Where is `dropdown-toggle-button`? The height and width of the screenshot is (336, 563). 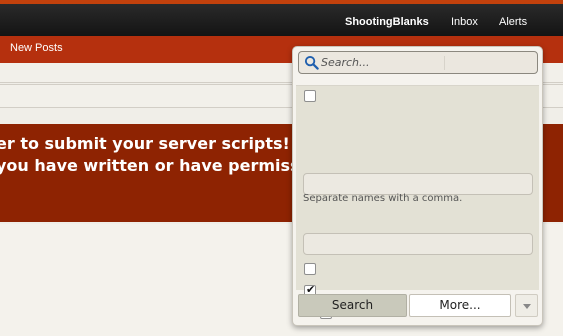 dropdown-toggle-button is located at coordinates (526, 305).